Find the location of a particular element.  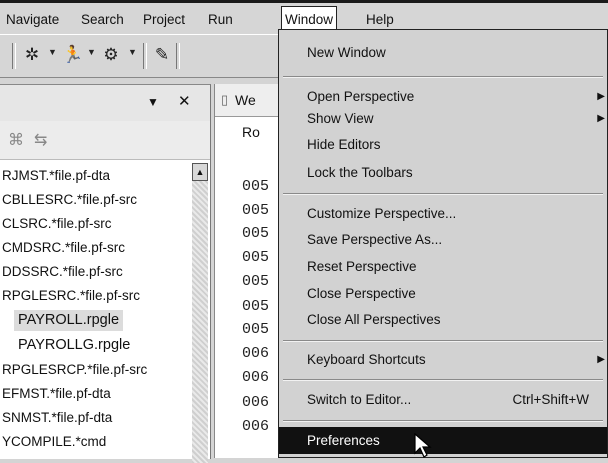

menu-search: Search is located at coordinates (102, 20).